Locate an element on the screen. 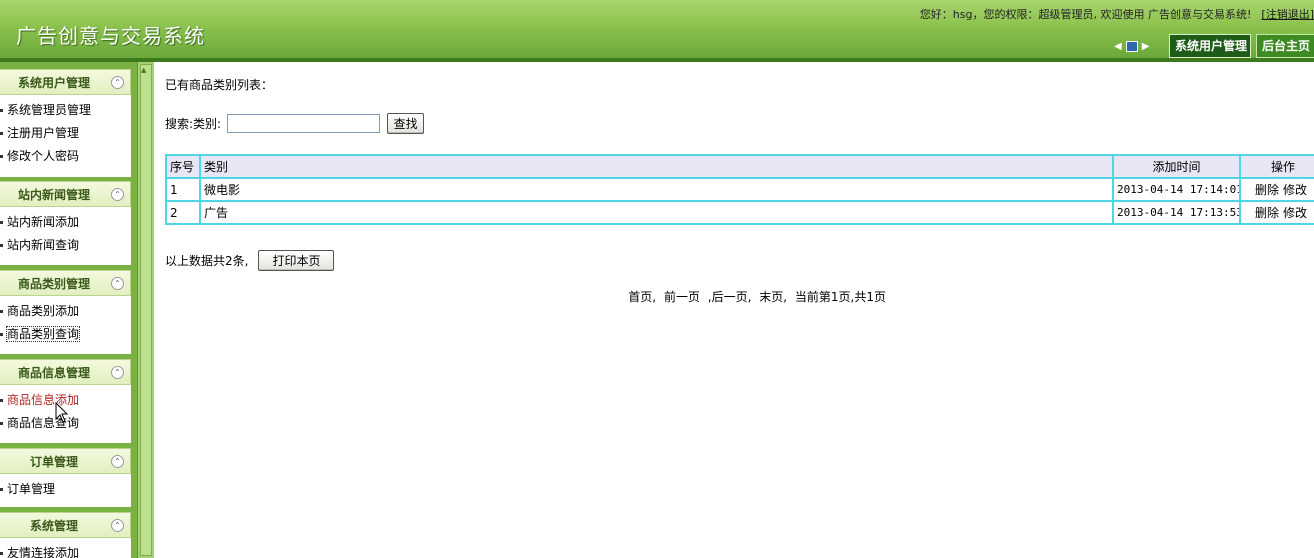  sidebar-item-registered-users: 注册用户管理 is located at coordinates (65, 133).